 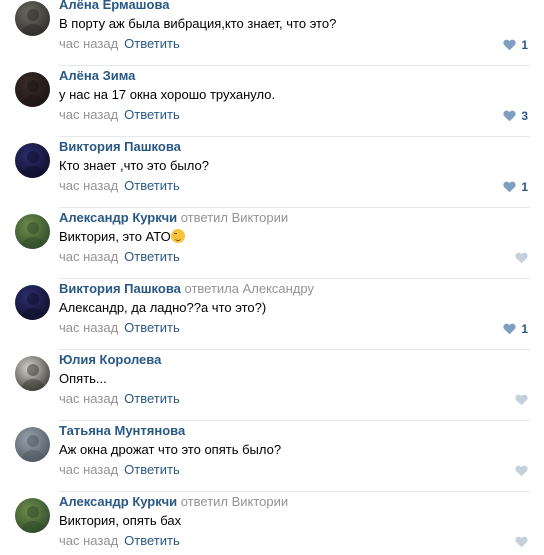 I want to click on comment-header: Юлия Королева, so click(x=110, y=359).